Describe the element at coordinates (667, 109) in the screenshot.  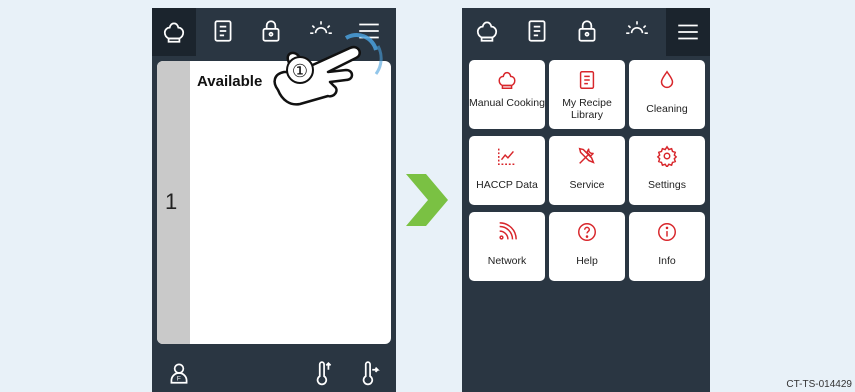
I see `tile-label: Cleaning` at that location.